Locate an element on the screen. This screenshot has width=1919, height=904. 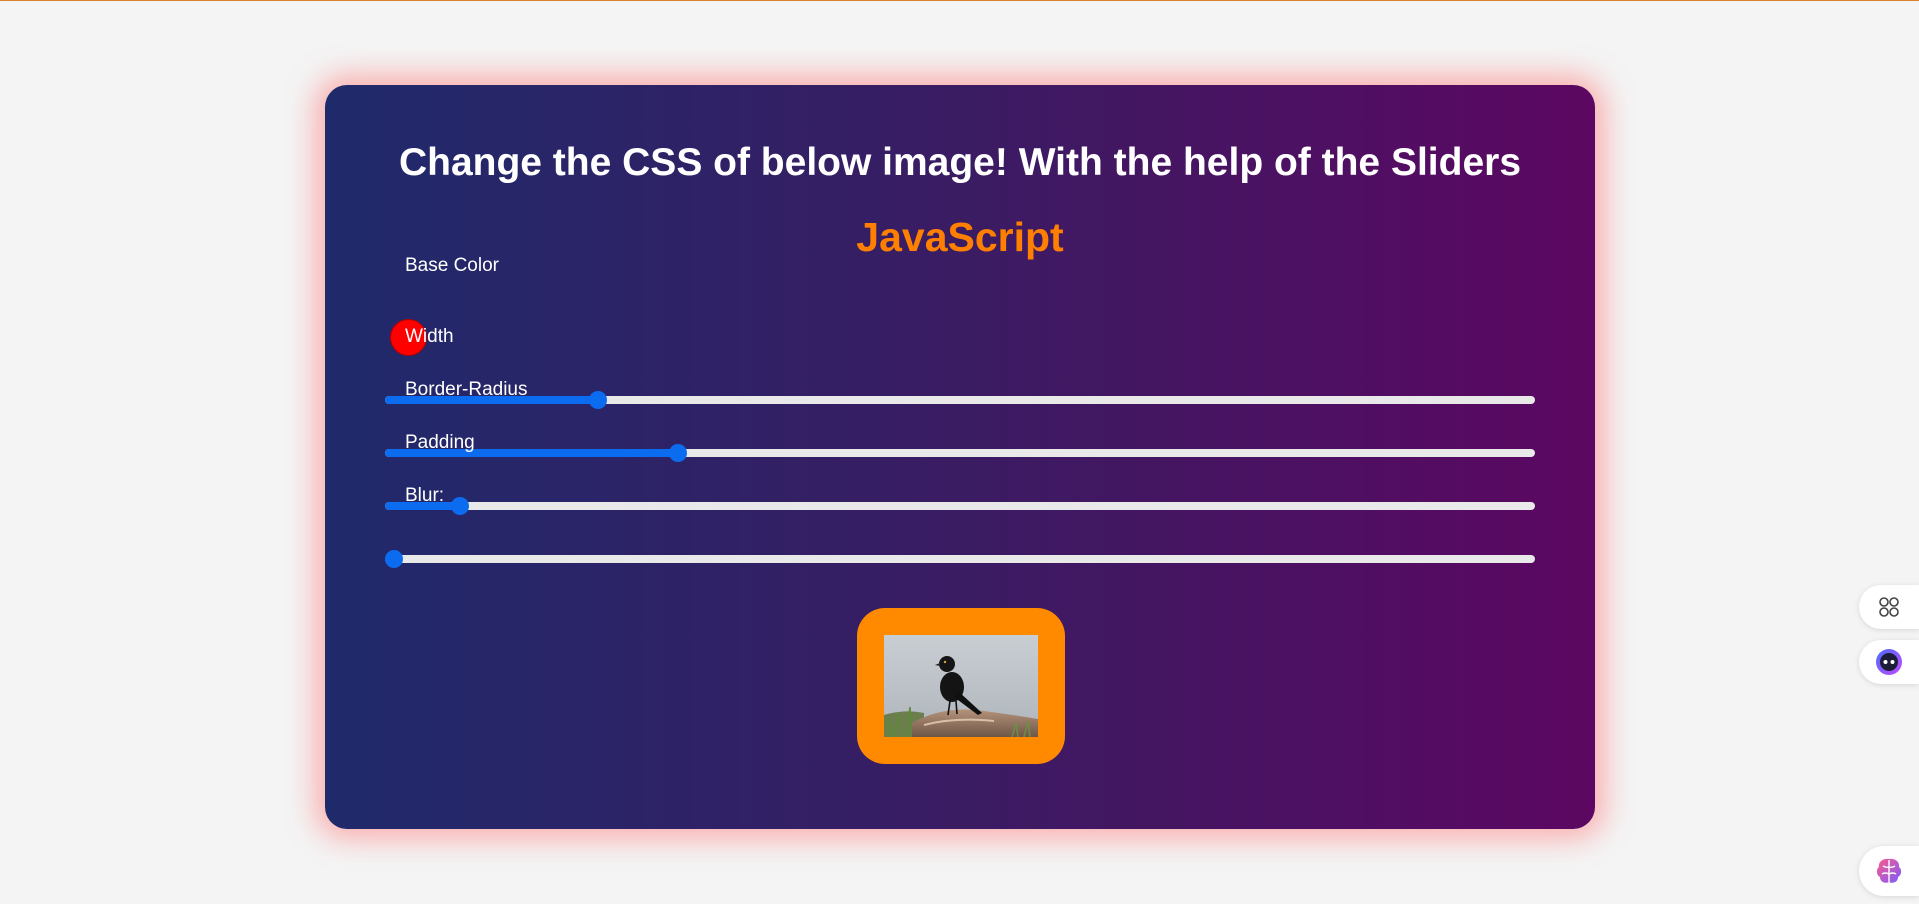
blur-label: Blur: is located at coordinates (425, 495).